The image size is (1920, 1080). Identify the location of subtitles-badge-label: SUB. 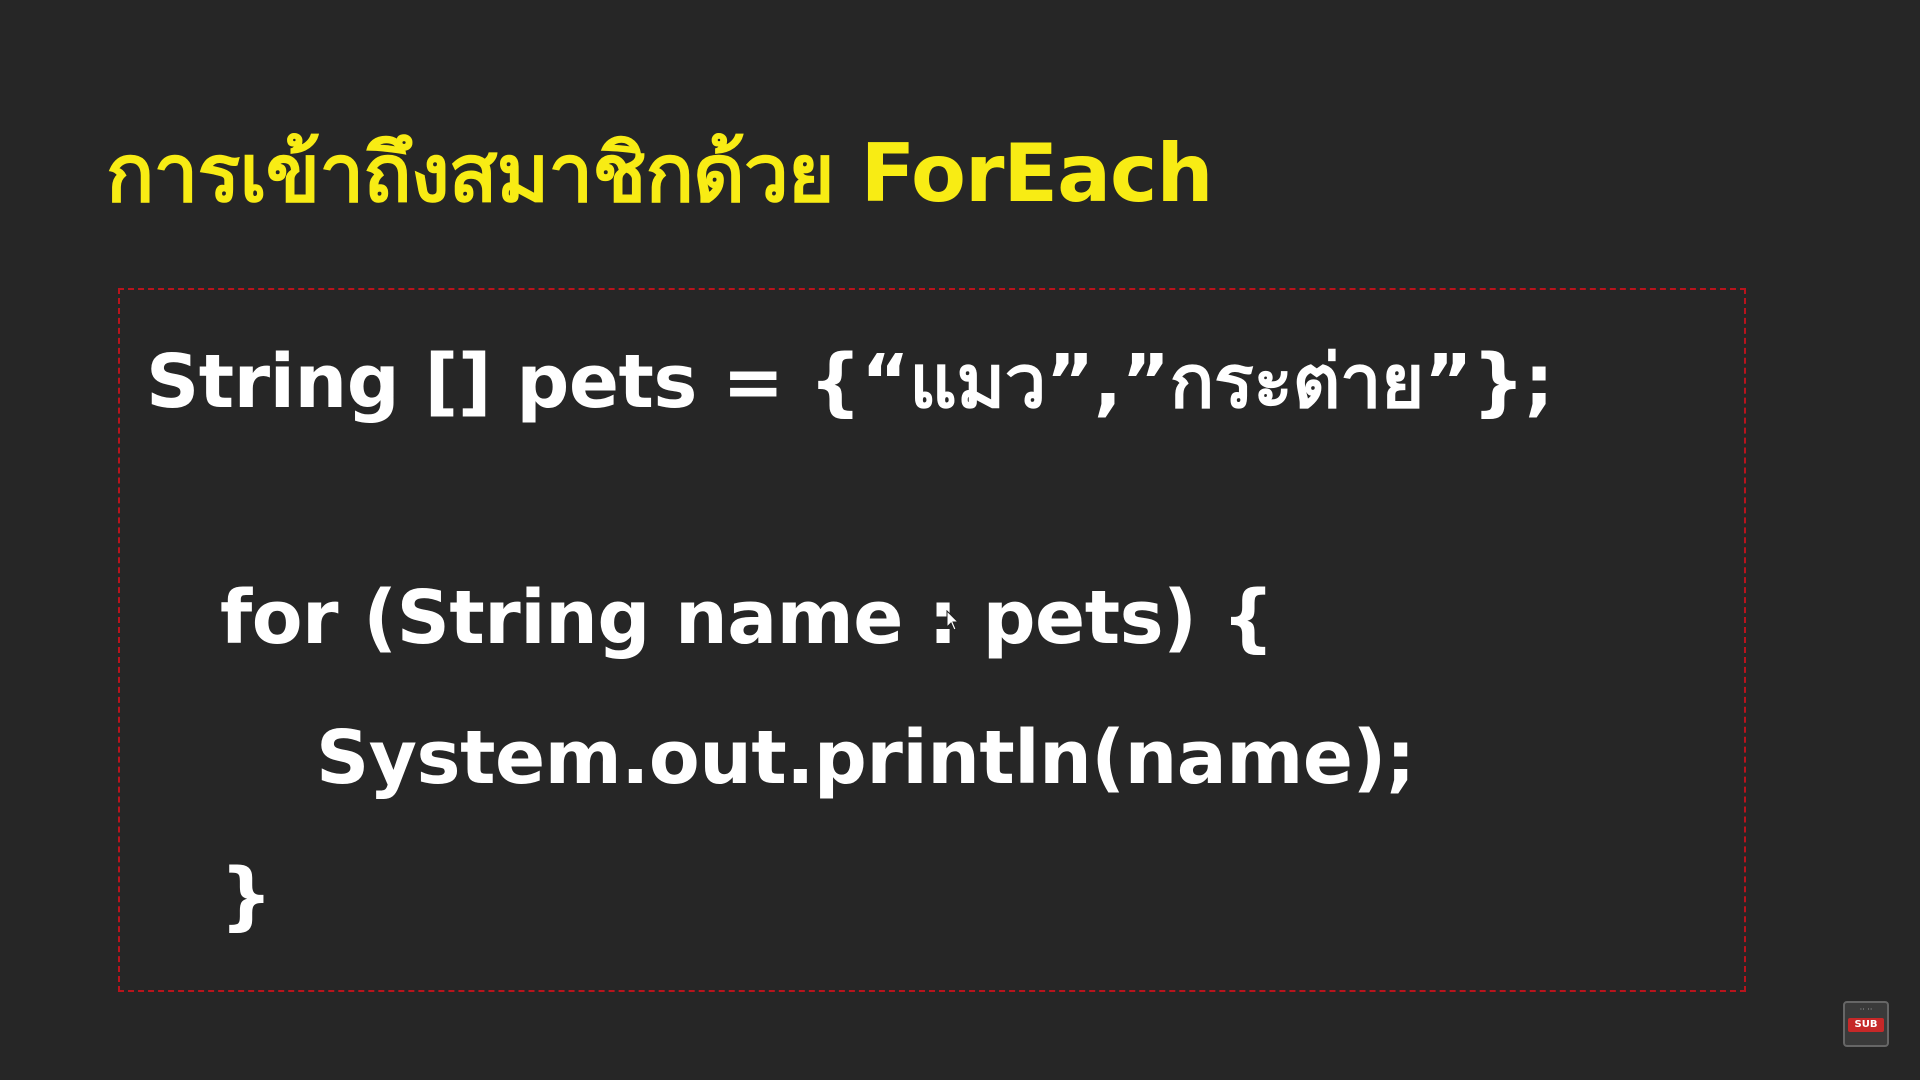
(1866, 1024).